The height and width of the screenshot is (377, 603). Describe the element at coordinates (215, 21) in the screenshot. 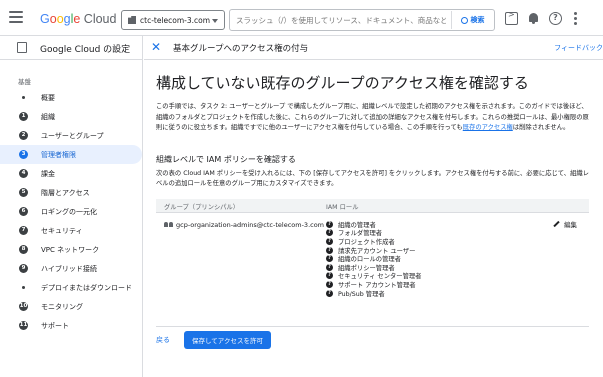

I see `chevron-down-icon` at that location.